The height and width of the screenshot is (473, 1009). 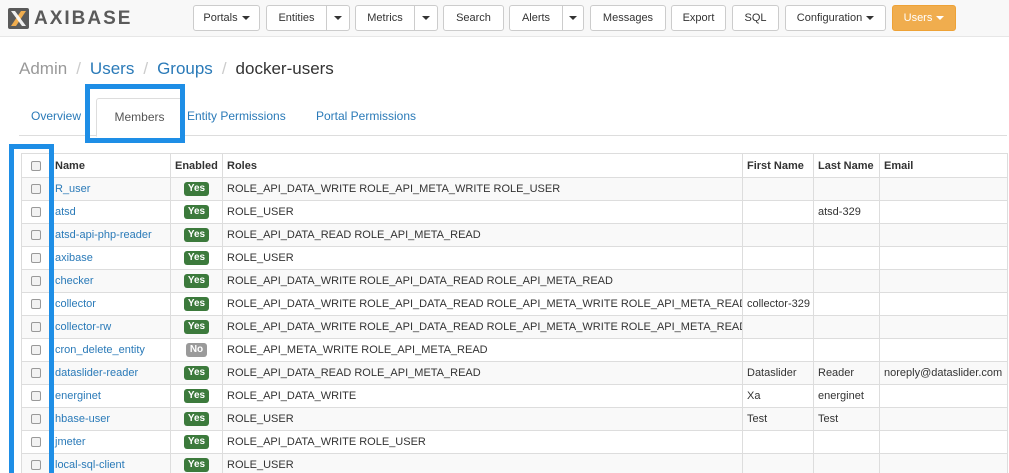 What do you see at coordinates (220, 18) in the screenshot?
I see `portals-label: Portals` at bounding box center [220, 18].